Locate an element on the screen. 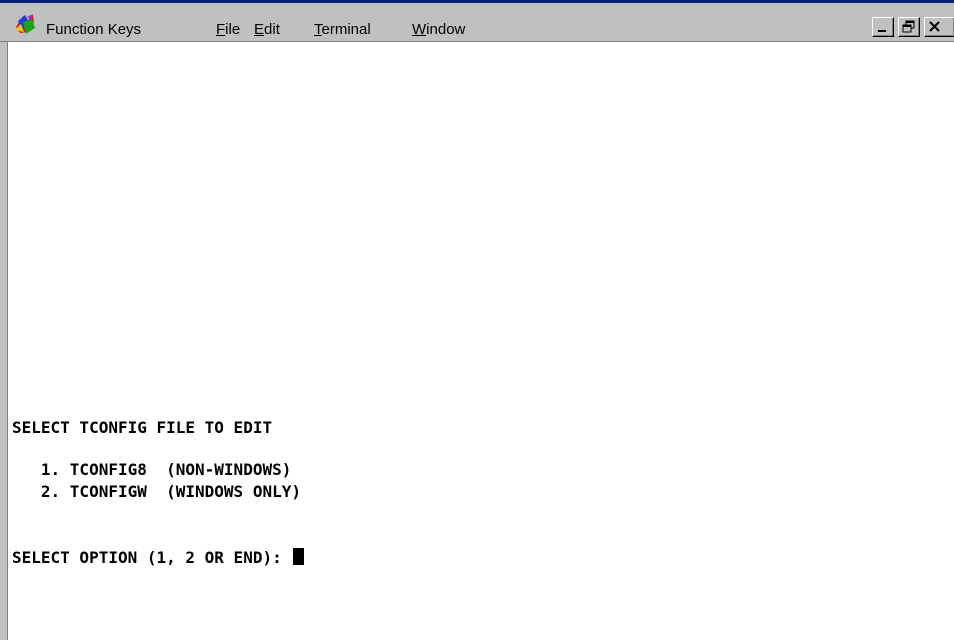 This screenshot has width=954, height=640. menu-terminal: Terminal is located at coordinates (342, 29).